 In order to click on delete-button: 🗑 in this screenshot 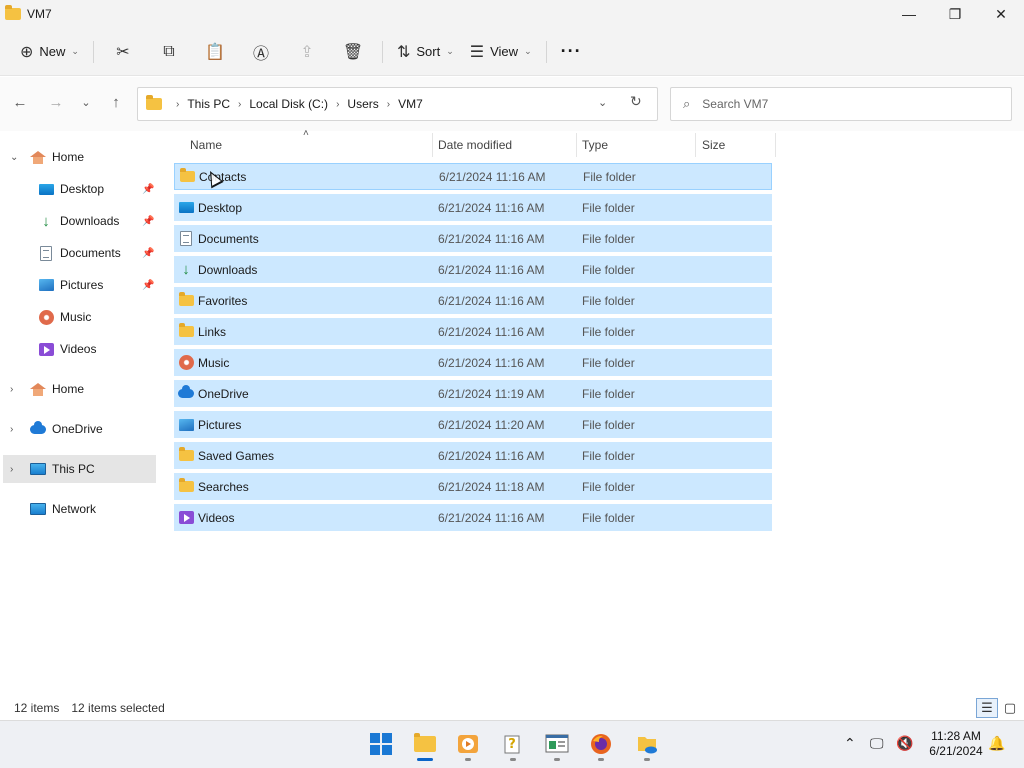, I will do `click(353, 52)`.